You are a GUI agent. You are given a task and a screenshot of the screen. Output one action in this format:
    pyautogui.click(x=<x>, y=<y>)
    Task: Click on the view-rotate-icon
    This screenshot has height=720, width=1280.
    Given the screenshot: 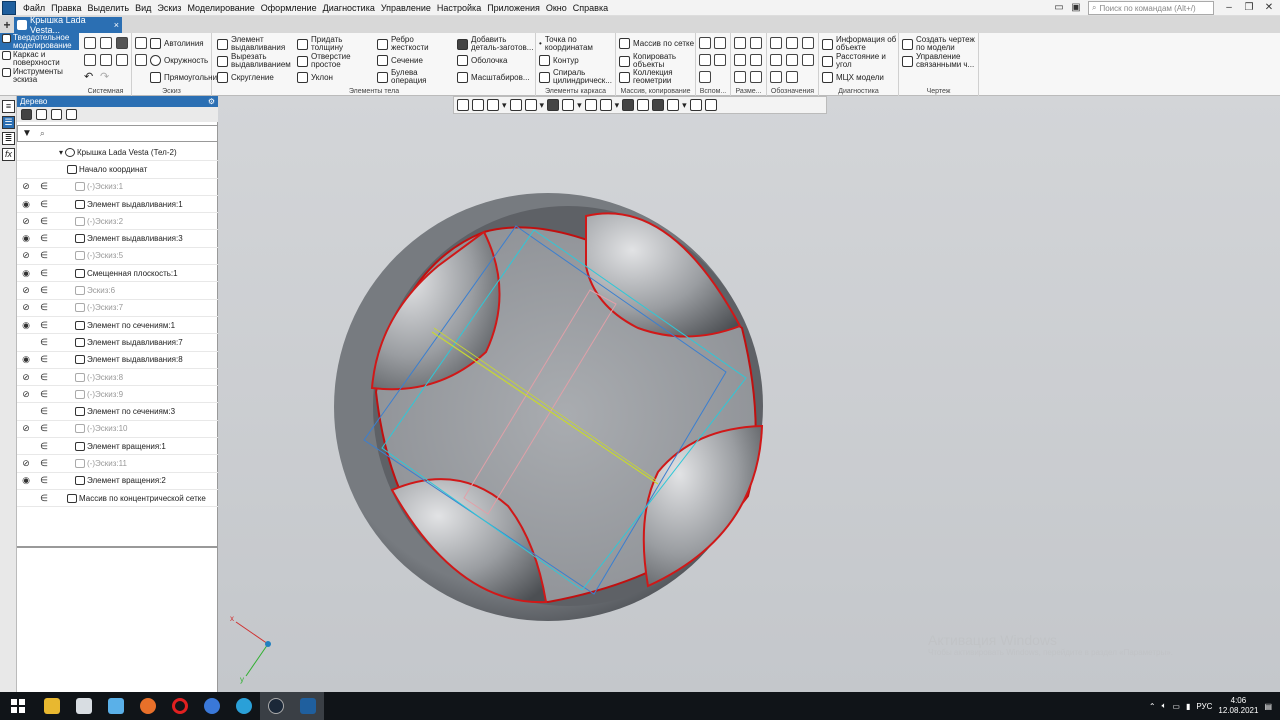 What is the action you would take?
    pyautogui.click(x=530, y=105)
    